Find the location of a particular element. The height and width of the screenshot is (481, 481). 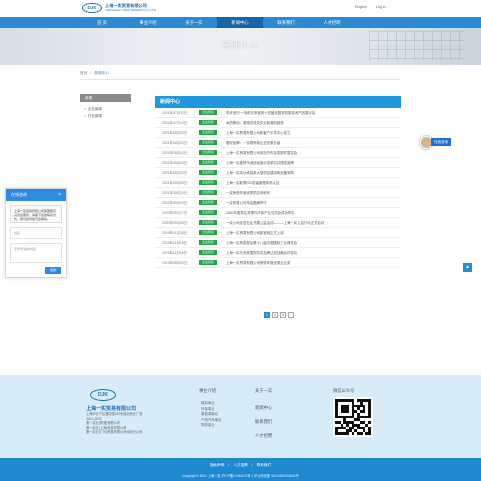

news-date: 2021年06月12日 is located at coordinates (175, 163).